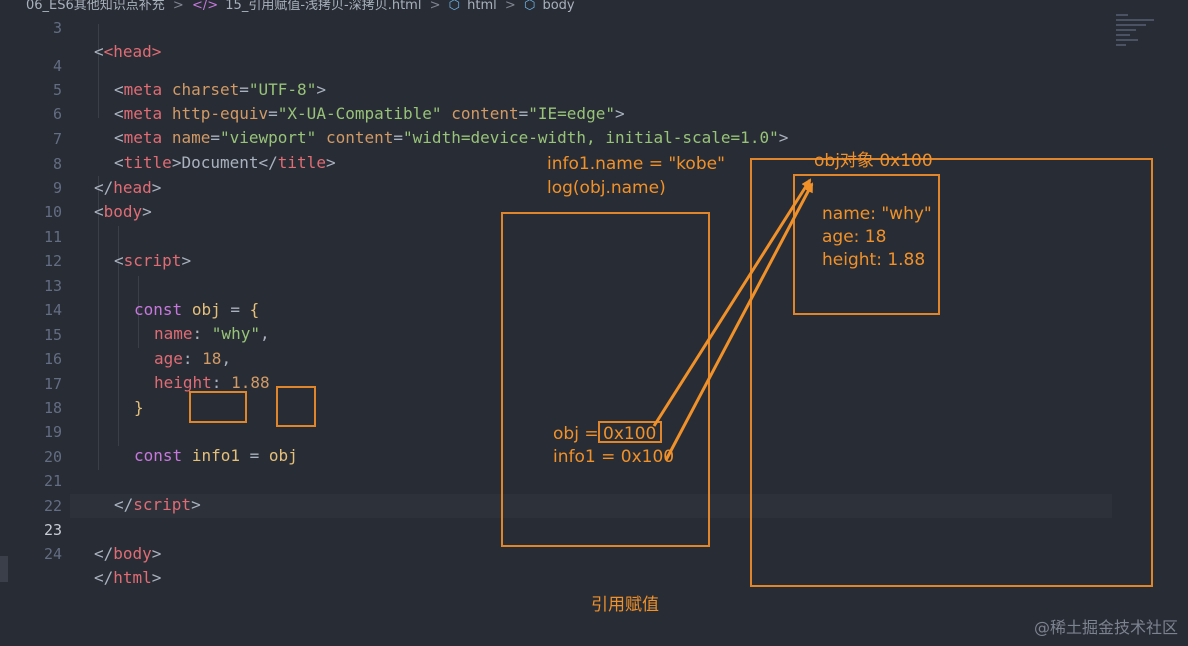  Describe the element at coordinates (1105, 627) in the screenshot. I see `watermark: @稀土掘金技术社区` at that location.